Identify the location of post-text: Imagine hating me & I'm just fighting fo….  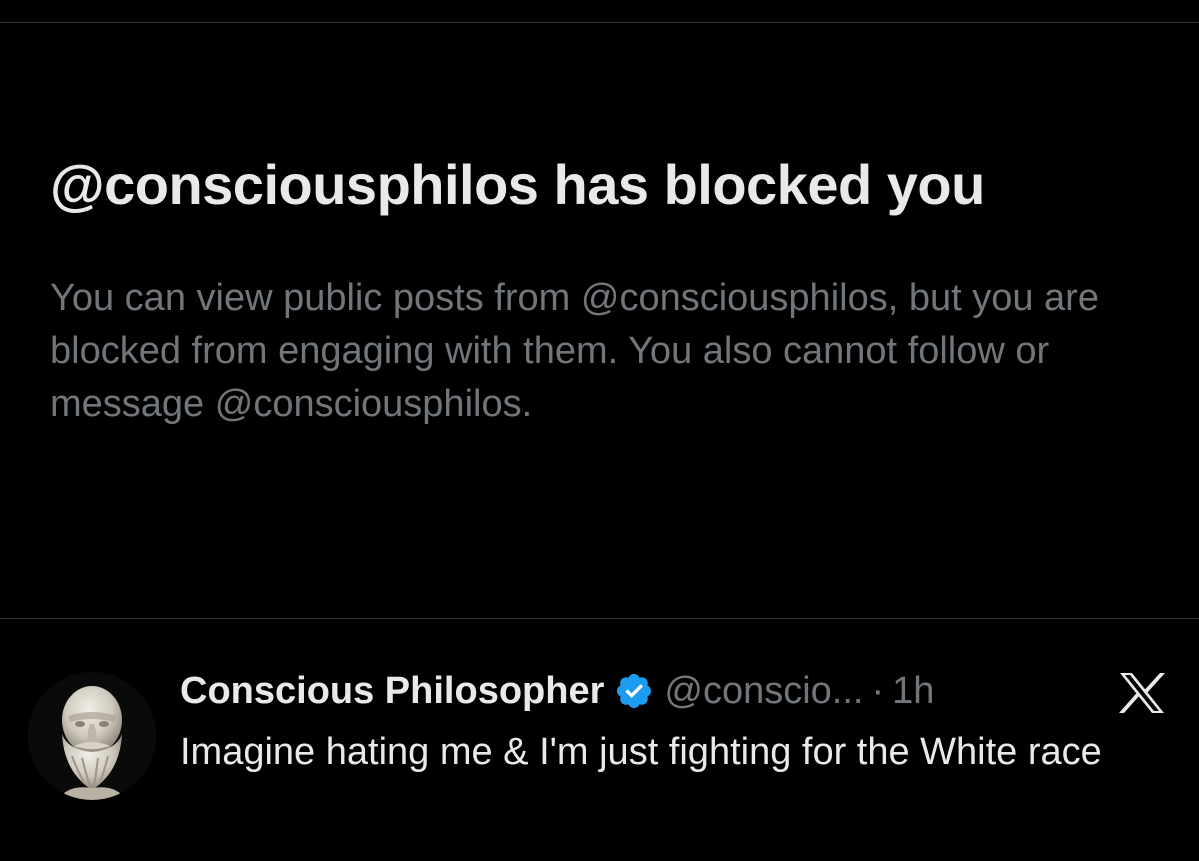
(641, 752).